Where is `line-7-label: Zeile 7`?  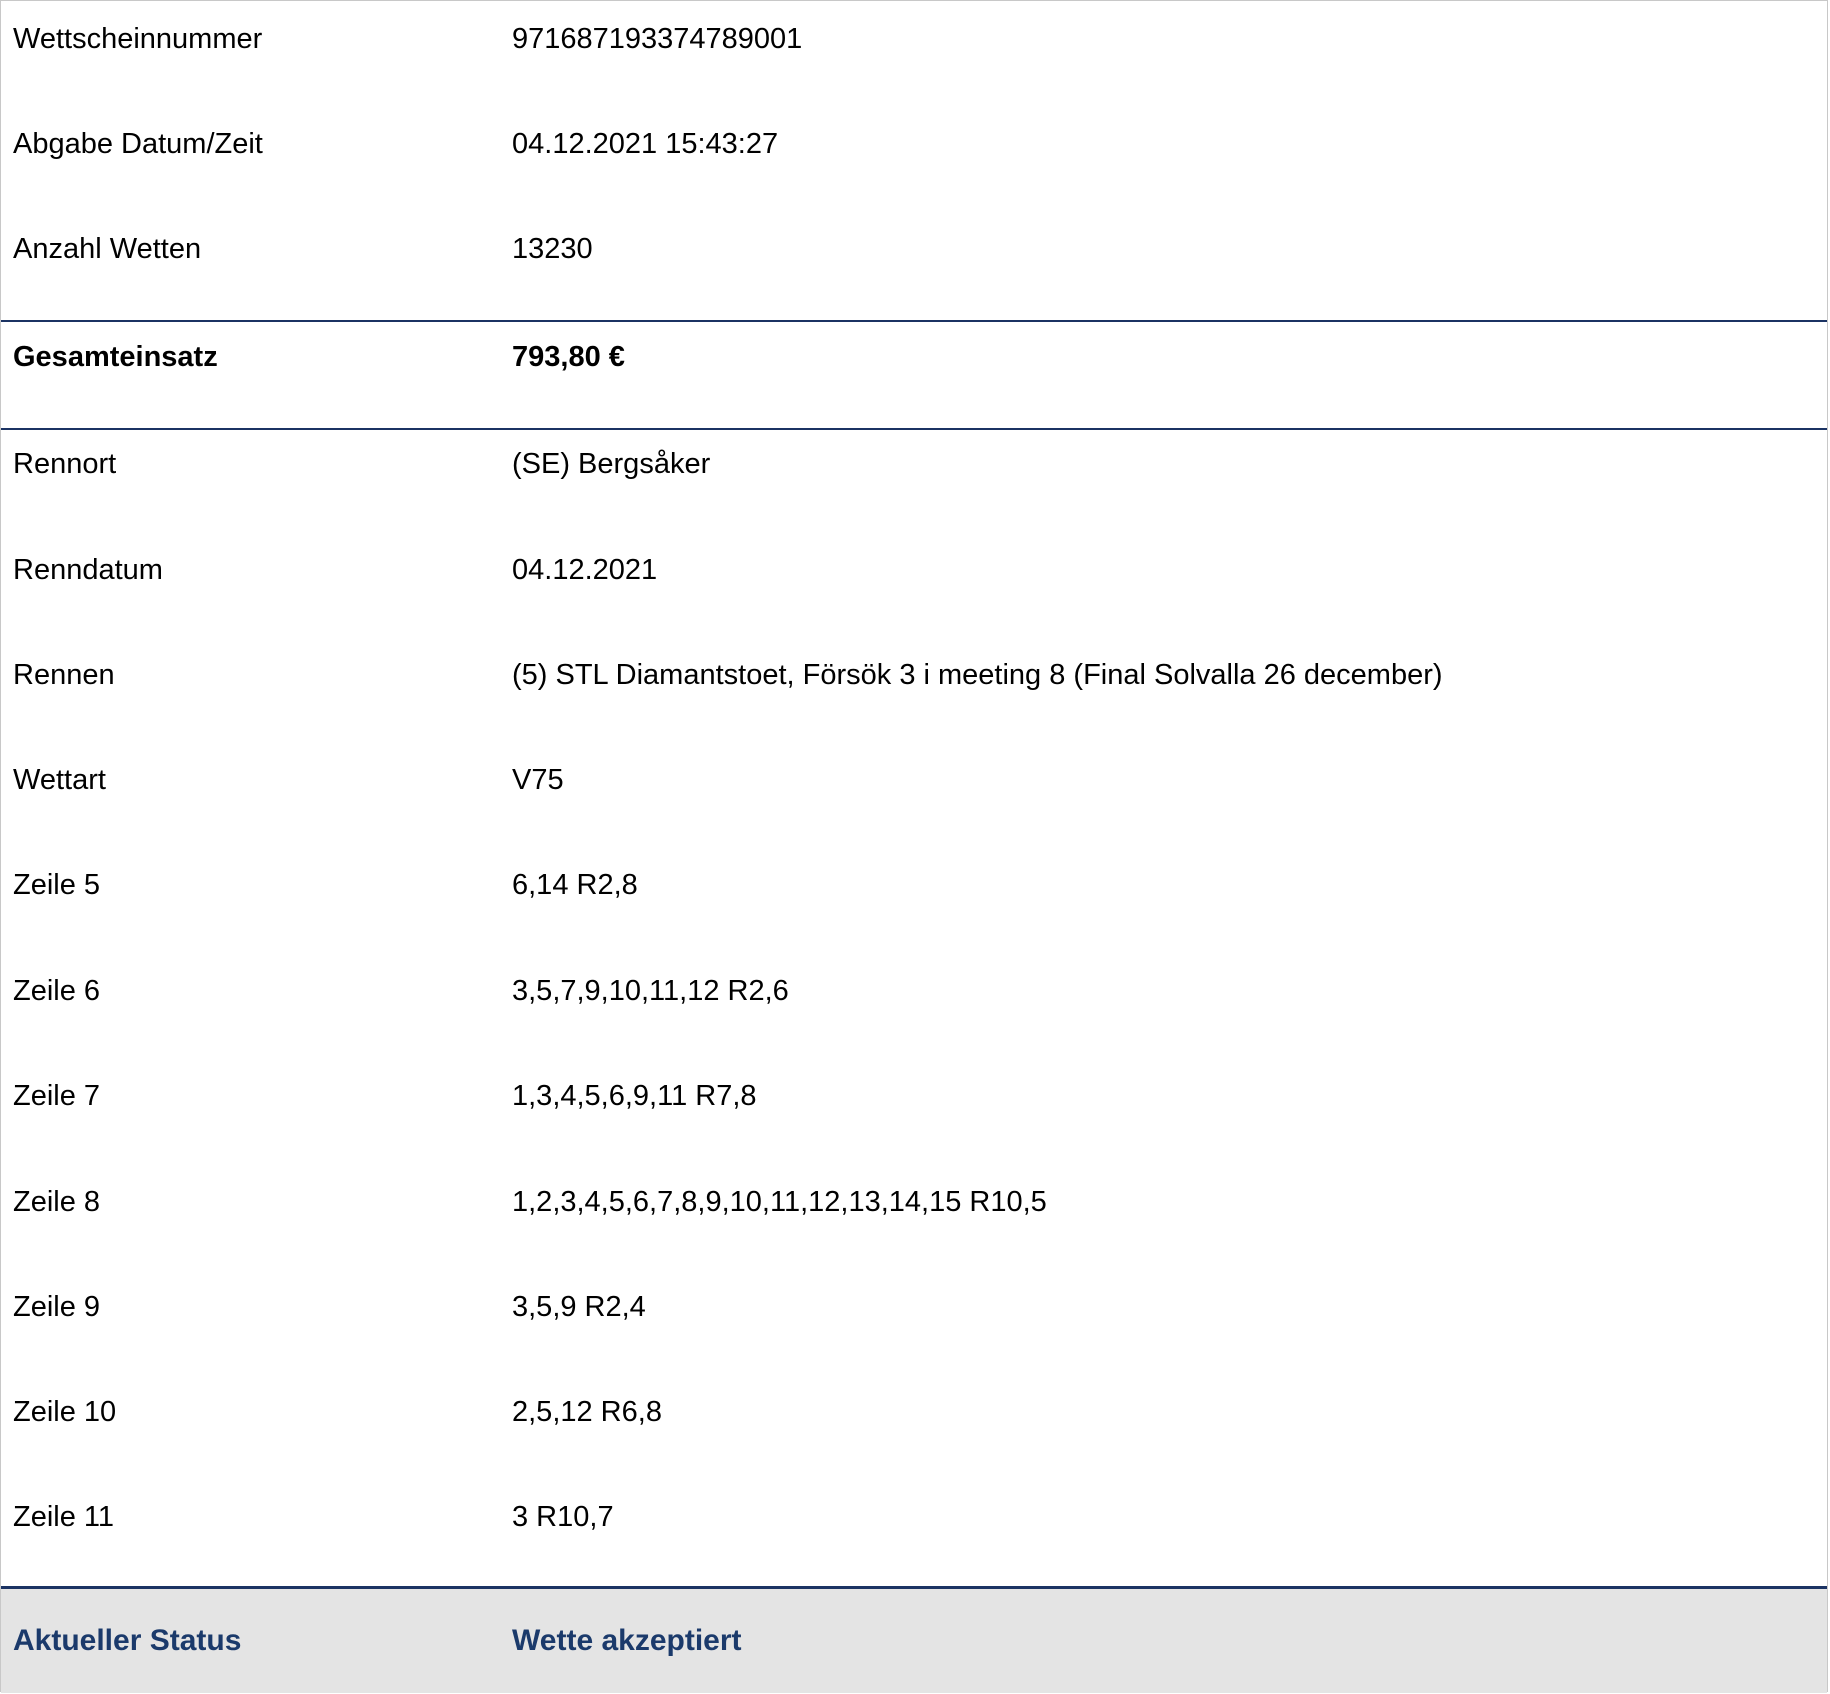
line-7-label: Zeile 7 is located at coordinates (57, 1095).